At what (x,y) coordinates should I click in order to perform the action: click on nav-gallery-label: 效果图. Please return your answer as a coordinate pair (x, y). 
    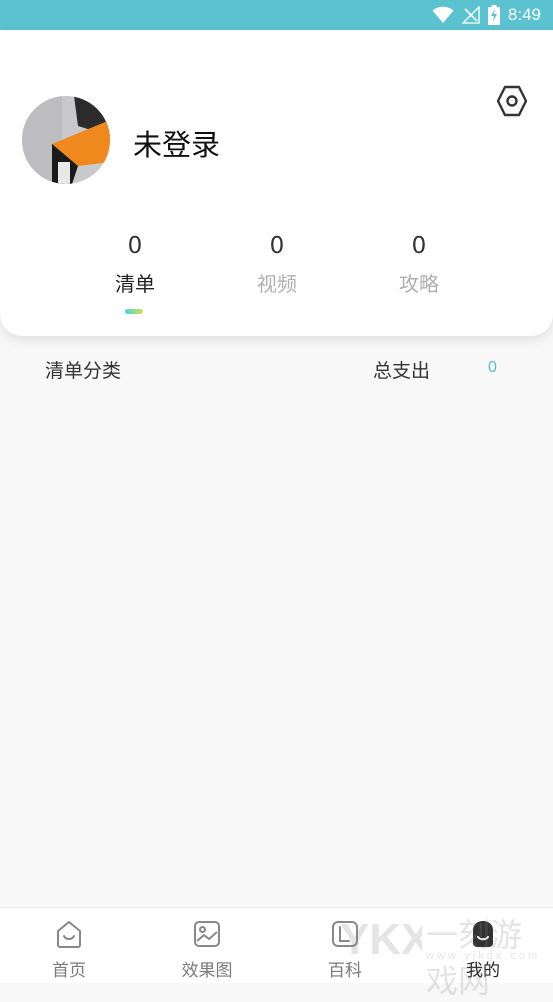
    Looking at the image, I should click on (207, 971).